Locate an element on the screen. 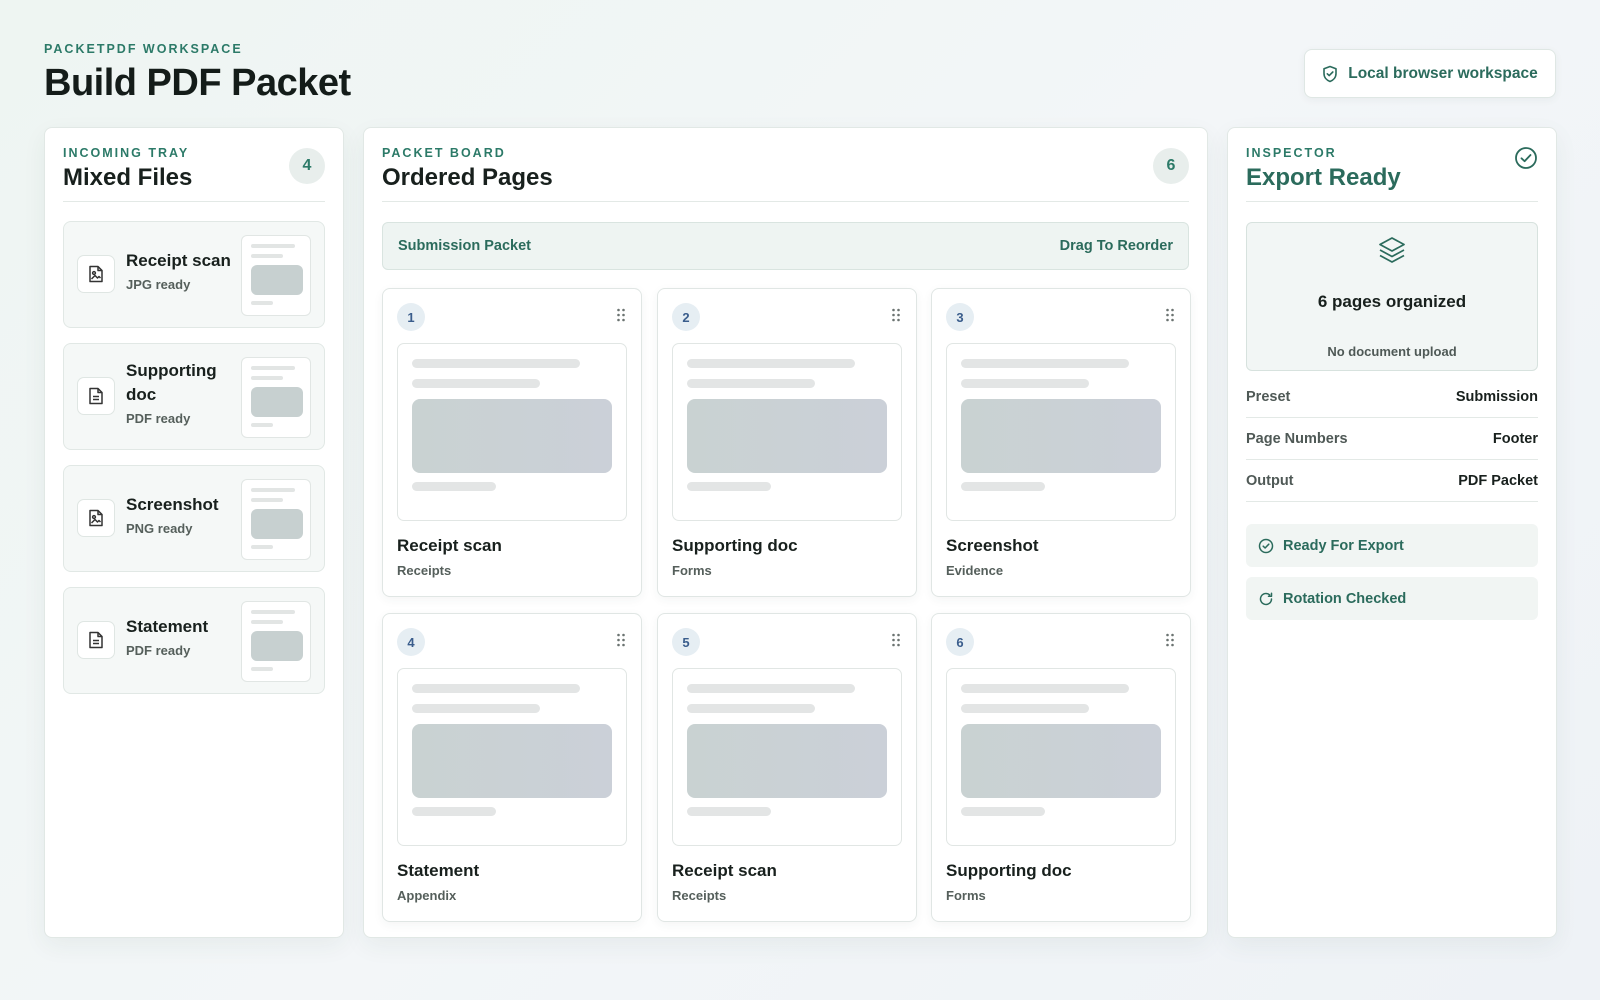 The image size is (1600, 1000). tray-item-name: Screenshot is located at coordinates (172, 504).